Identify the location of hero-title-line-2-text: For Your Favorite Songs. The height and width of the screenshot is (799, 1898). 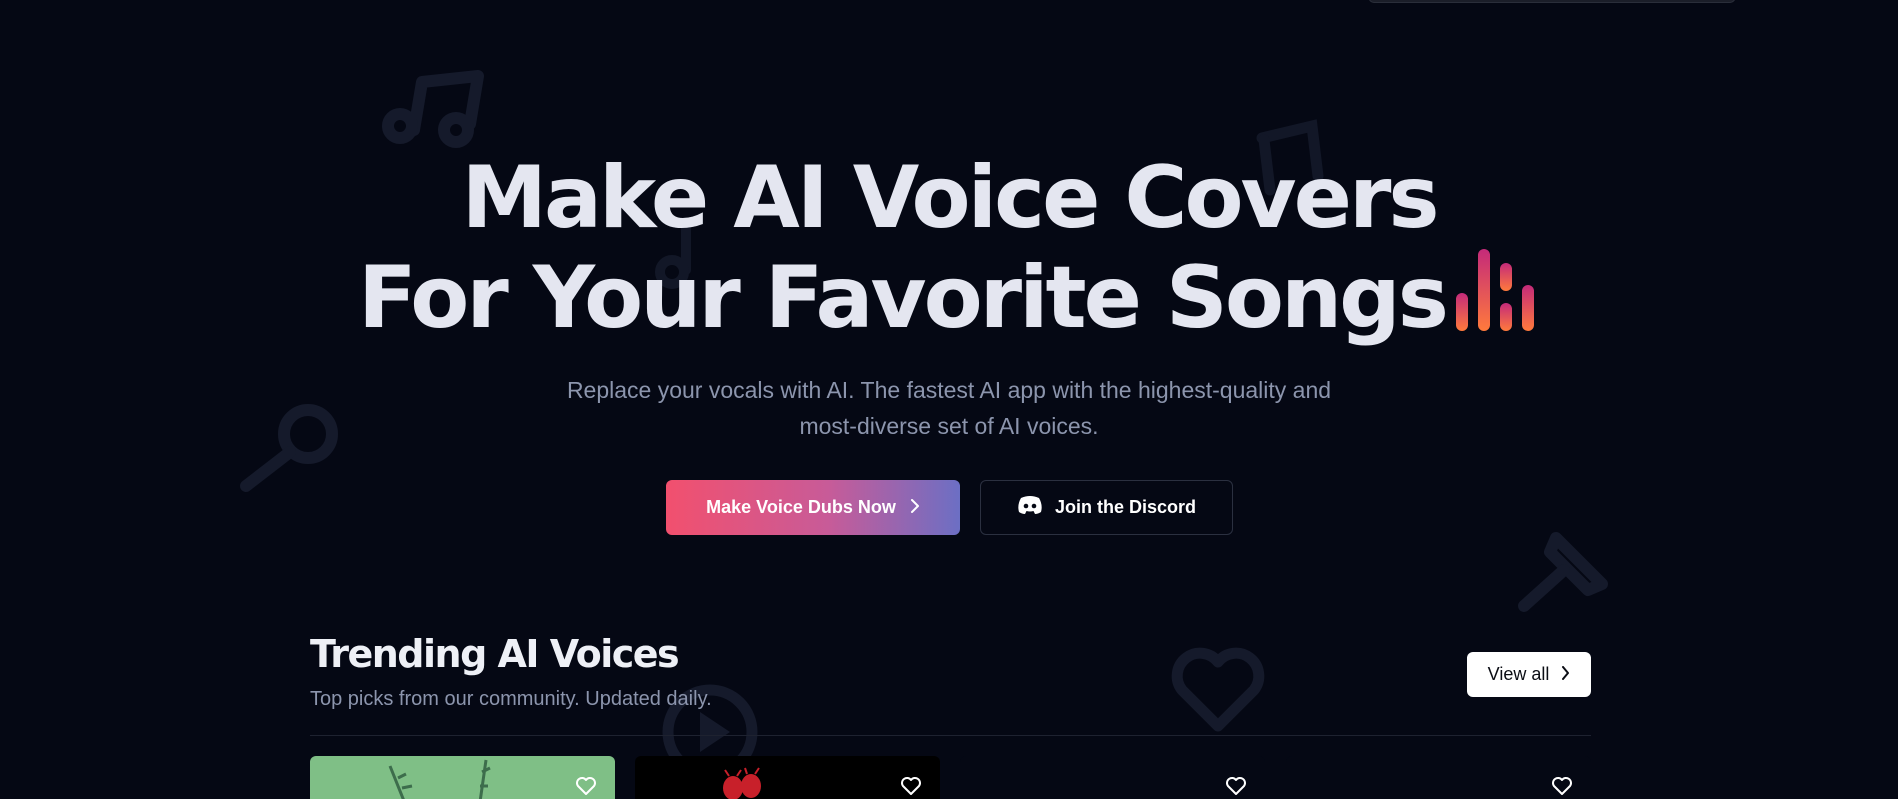
(903, 298).